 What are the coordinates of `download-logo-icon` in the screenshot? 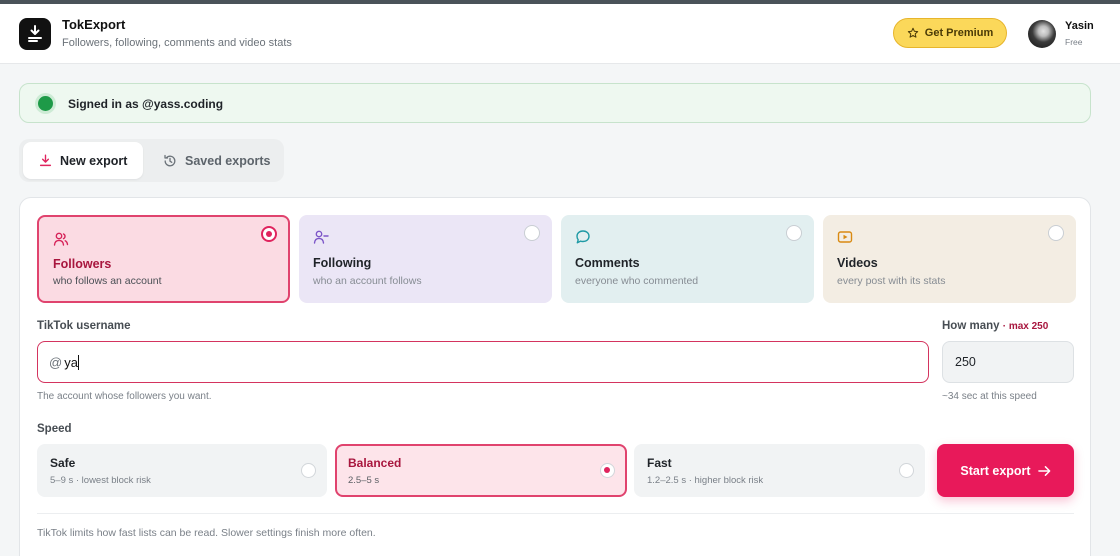 It's located at (35, 33).